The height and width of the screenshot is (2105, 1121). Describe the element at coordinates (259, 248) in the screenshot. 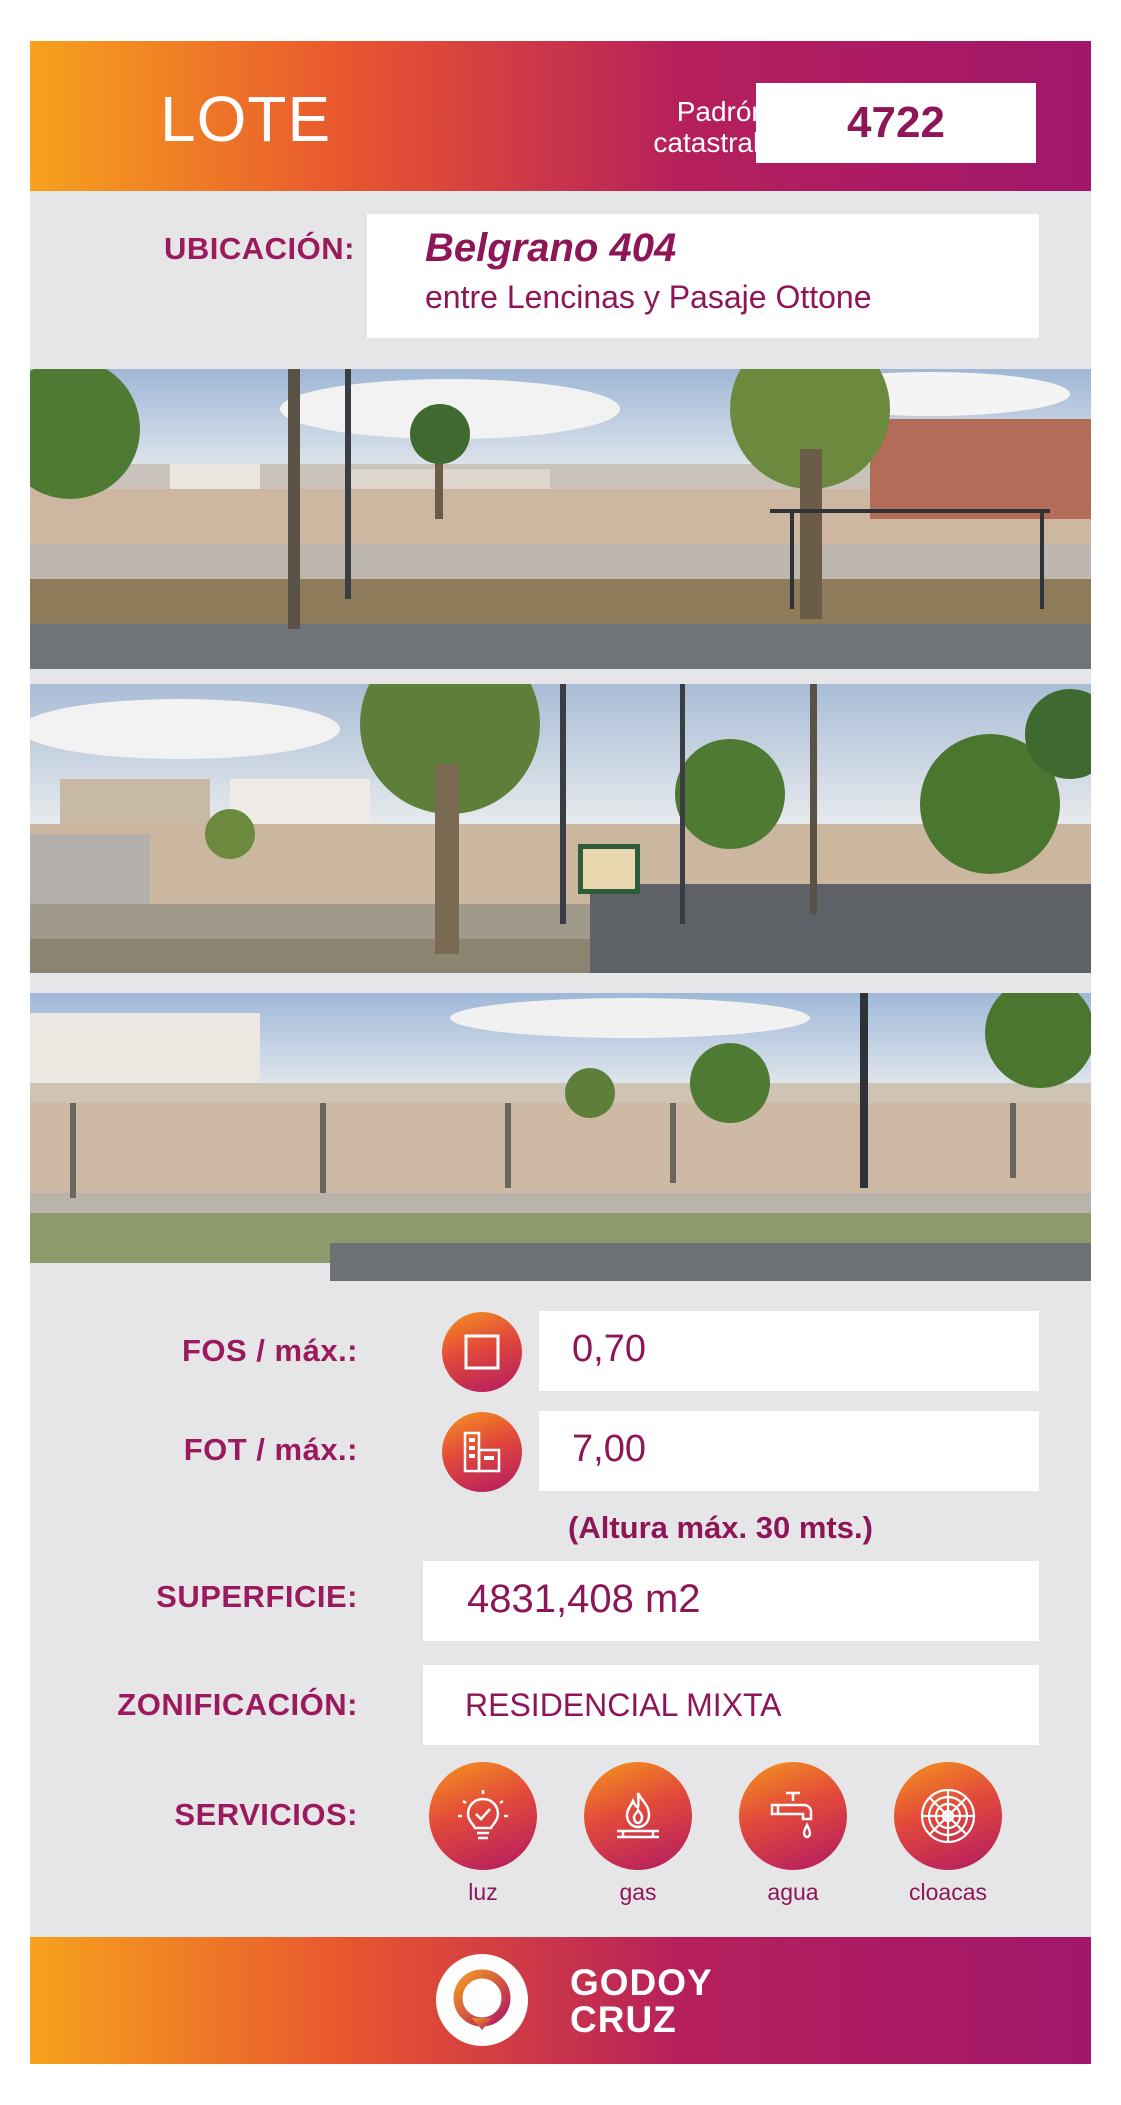

I see `ubicacion-label: UBICACIÓN:` at that location.